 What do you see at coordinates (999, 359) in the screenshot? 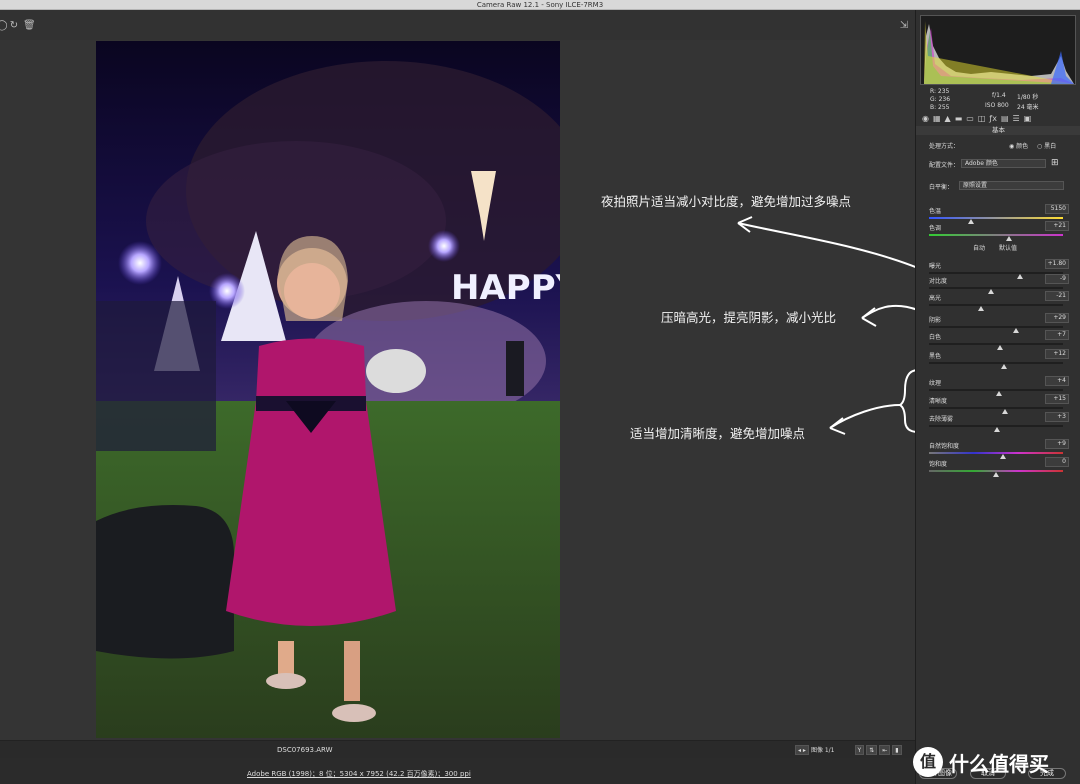
I see `slider-row: 黑色 +12` at bounding box center [999, 359].